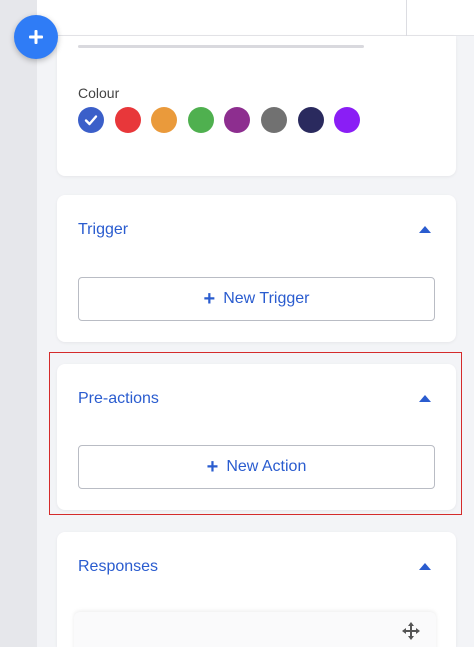 The image size is (474, 647). What do you see at coordinates (99, 93) in the screenshot?
I see `colour-label: Colour` at bounding box center [99, 93].